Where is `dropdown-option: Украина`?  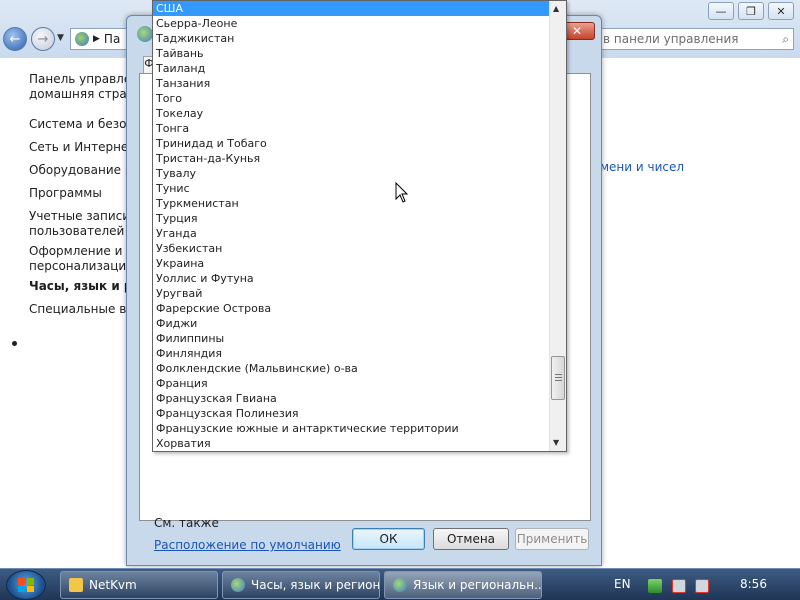 dropdown-option: Украина is located at coordinates (352, 263).